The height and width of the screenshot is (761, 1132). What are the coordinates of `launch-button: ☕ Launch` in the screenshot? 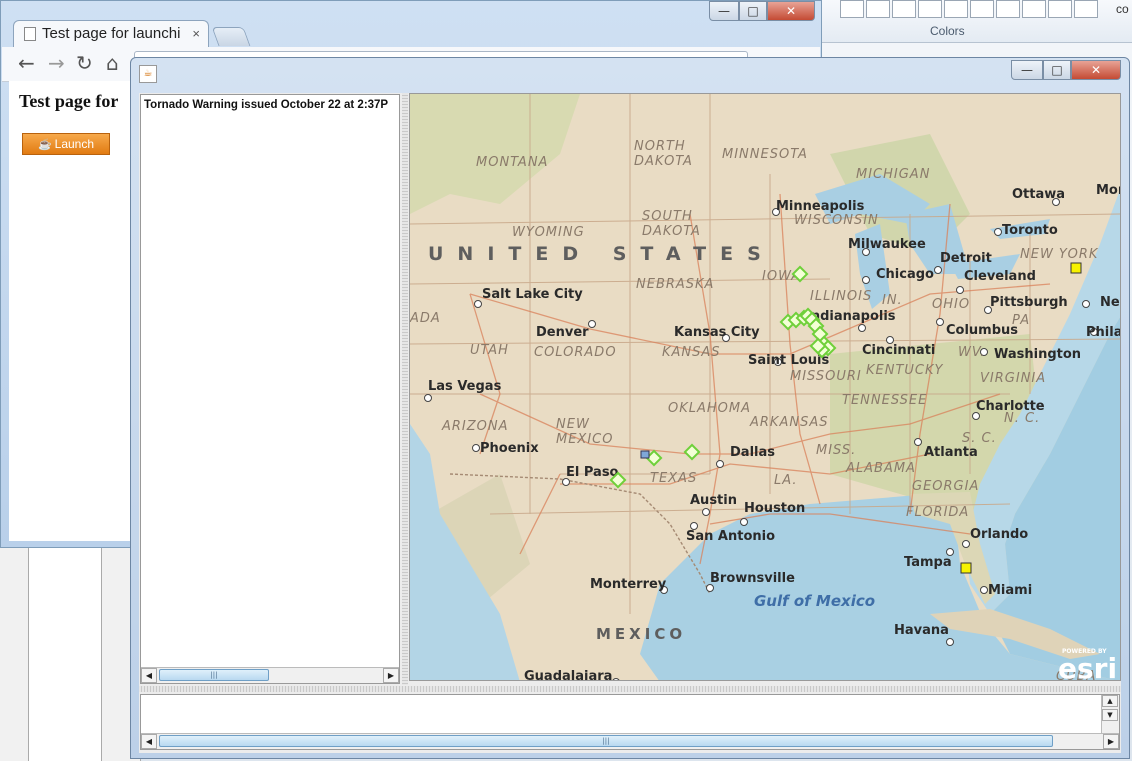 It's located at (66, 144).